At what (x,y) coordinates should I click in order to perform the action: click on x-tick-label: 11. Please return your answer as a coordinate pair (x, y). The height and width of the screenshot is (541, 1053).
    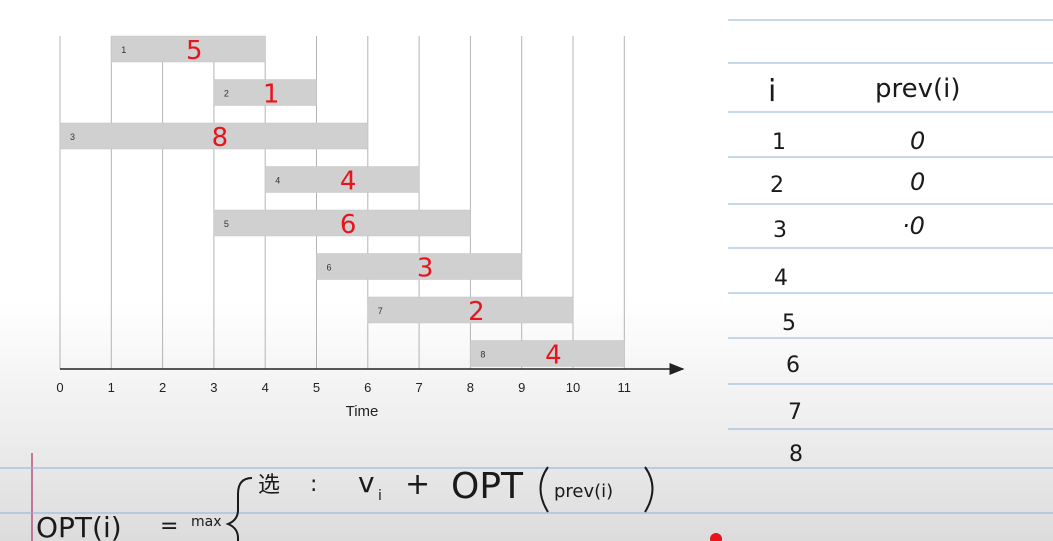
    Looking at the image, I should click on (625, 387).